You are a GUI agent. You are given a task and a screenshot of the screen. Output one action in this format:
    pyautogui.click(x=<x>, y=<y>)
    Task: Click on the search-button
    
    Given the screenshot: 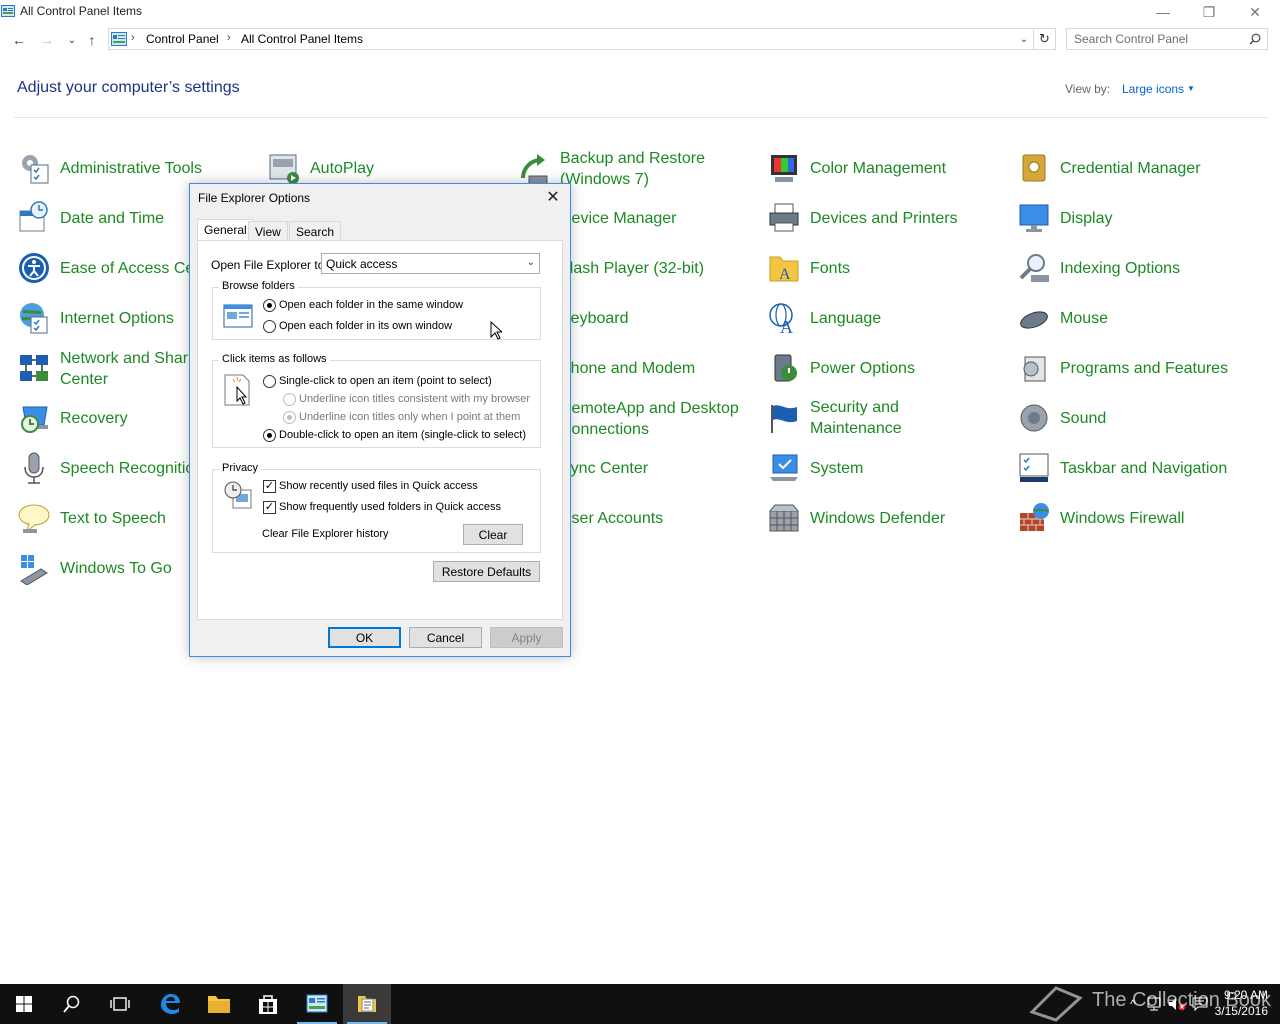 What is the action you would take?
    pyautogui.click(x=72, y=1004)
    